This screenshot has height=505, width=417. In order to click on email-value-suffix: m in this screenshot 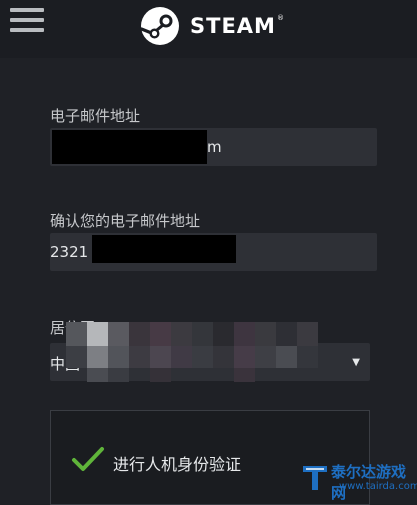, I will do `click(214, 147)`.